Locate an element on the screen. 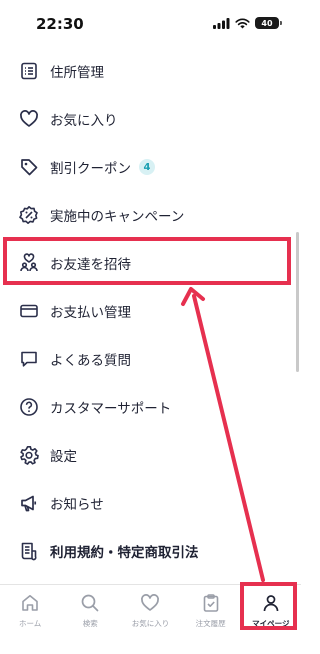 The height and width of the screenshot is (654, 320). credit-card-icon is located at coordinates (29, 311).